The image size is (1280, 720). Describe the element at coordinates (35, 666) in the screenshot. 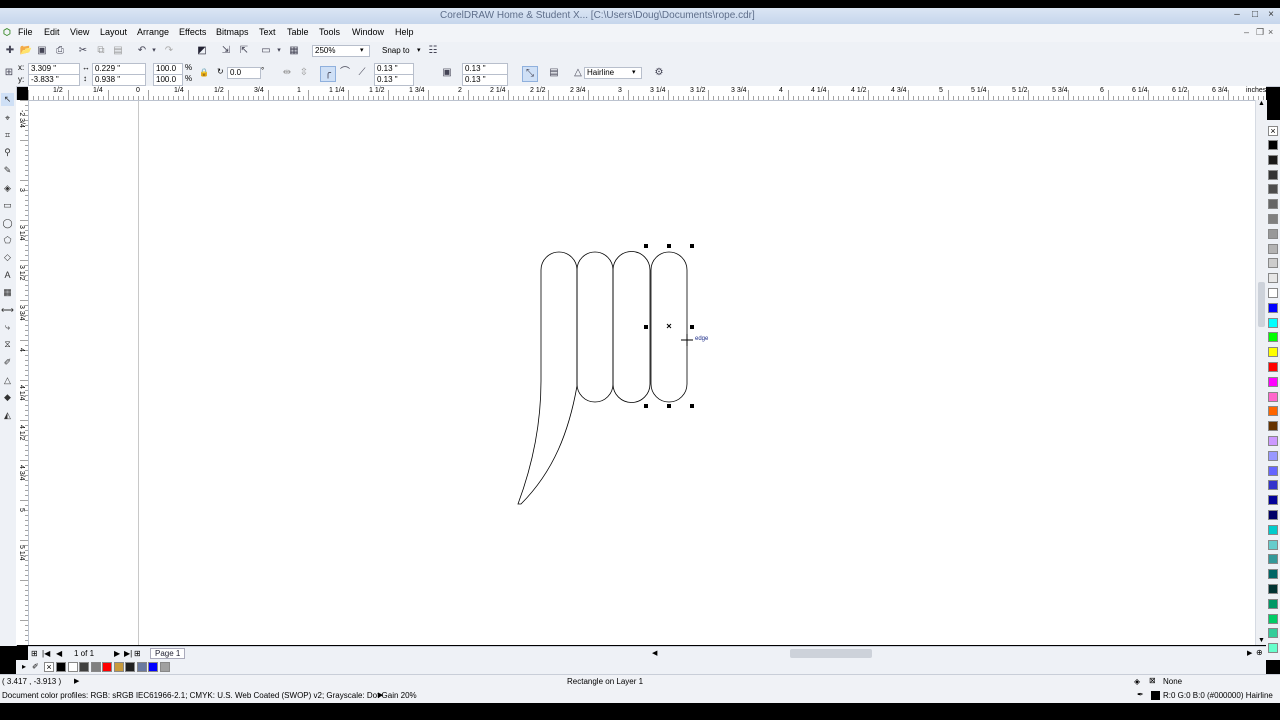

I see `eyedropper-icon: ✐` at that location.